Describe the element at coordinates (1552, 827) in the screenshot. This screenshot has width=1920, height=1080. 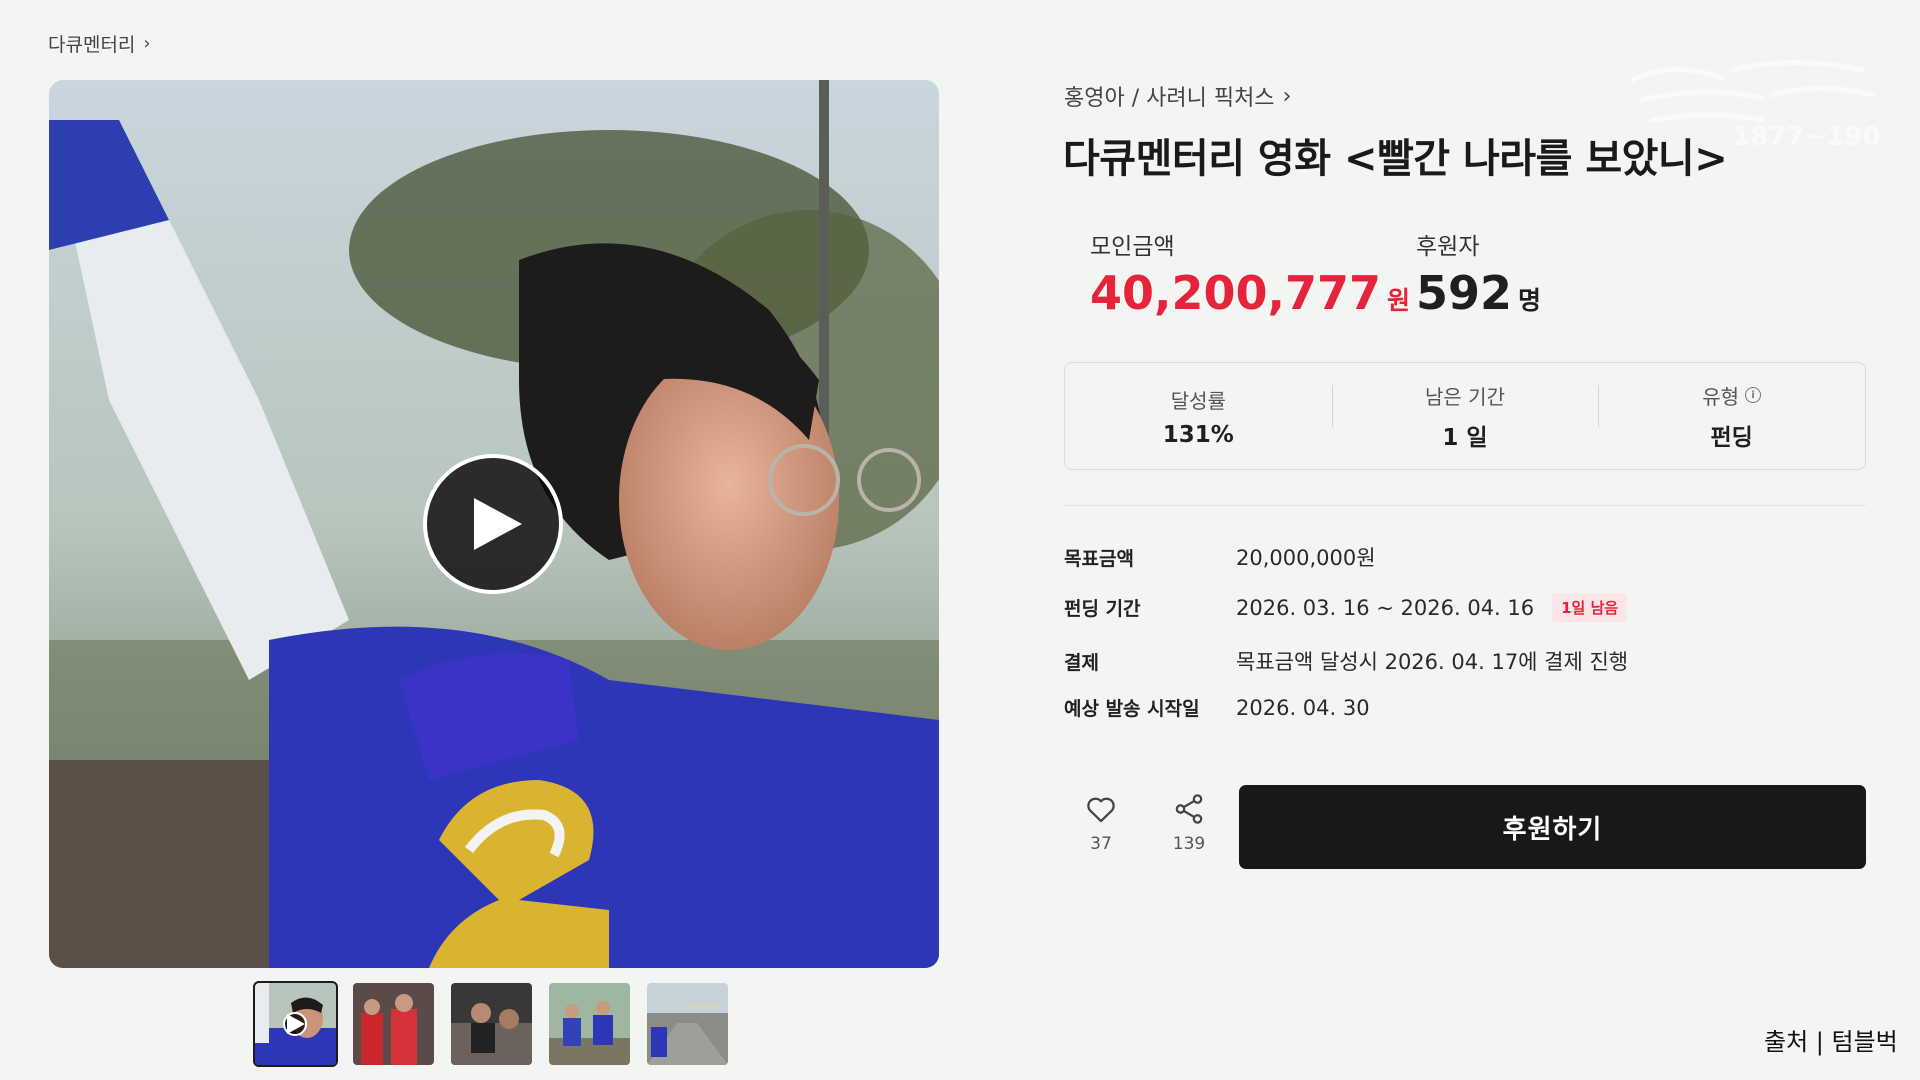
I see `support-button: 후원하기` at that location.